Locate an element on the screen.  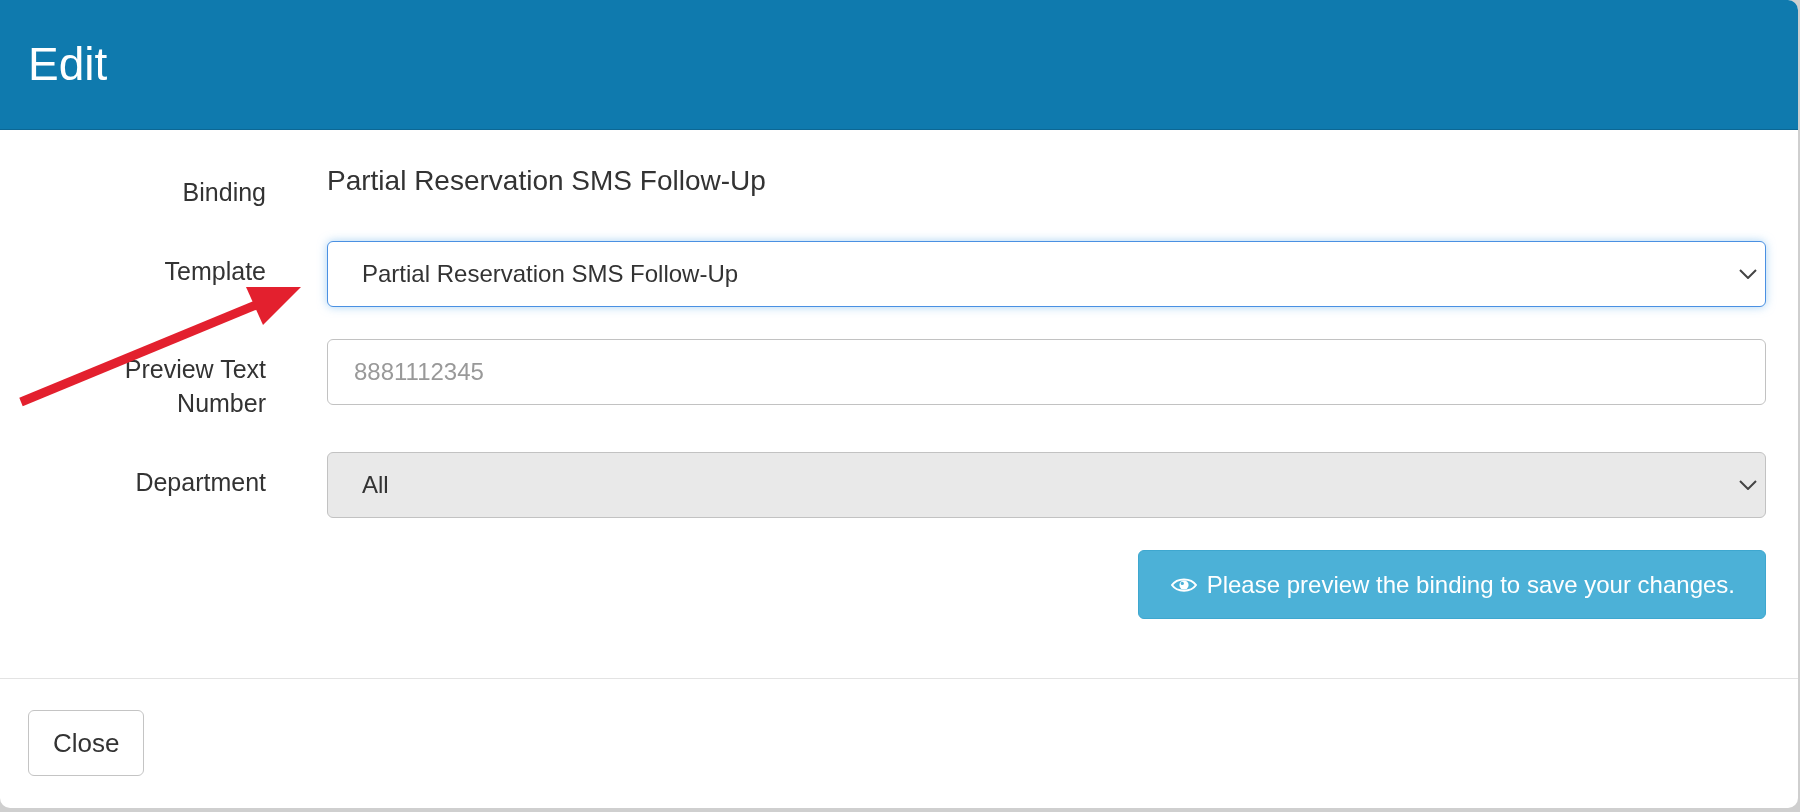
input-field: 8881112345 is located at coordinates (1046, 372).